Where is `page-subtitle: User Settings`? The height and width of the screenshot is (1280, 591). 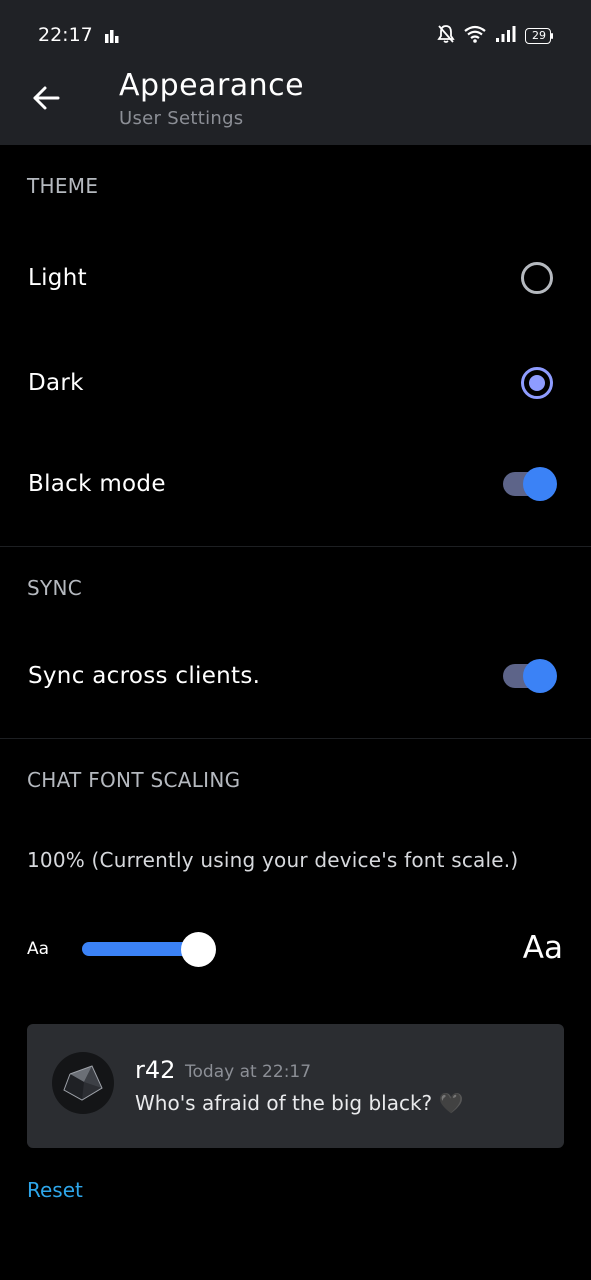
page-subtitle: User Settings is located at coordinates (181, 118).